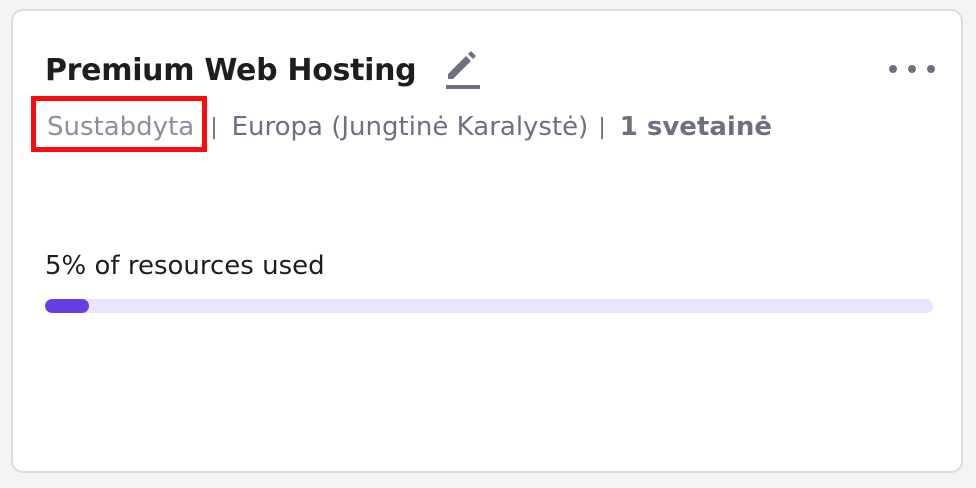 Image resolution: width=976 pixels, height=488 pixels. I want to click on resource-usage-bar, so click(489, 306).